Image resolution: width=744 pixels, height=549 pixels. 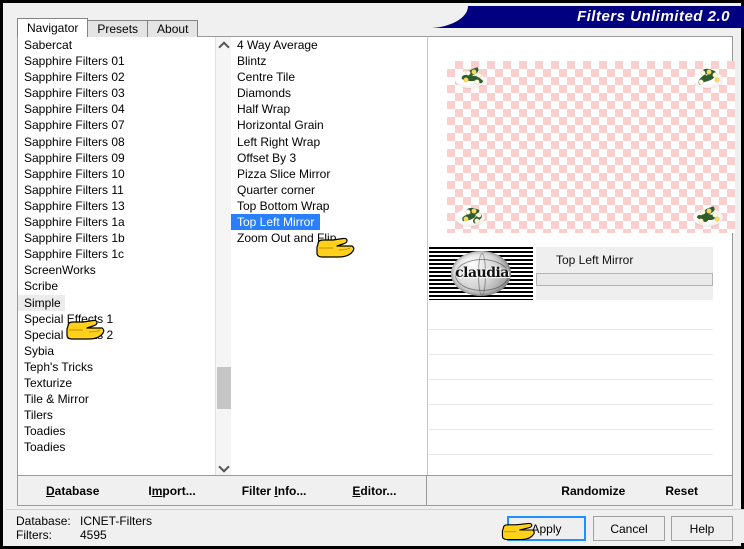 What do you see at coordinates (116, 174) in the screenshot?
I see `list-item: Sapphire Filters 10` at bounding box center [116, 174].